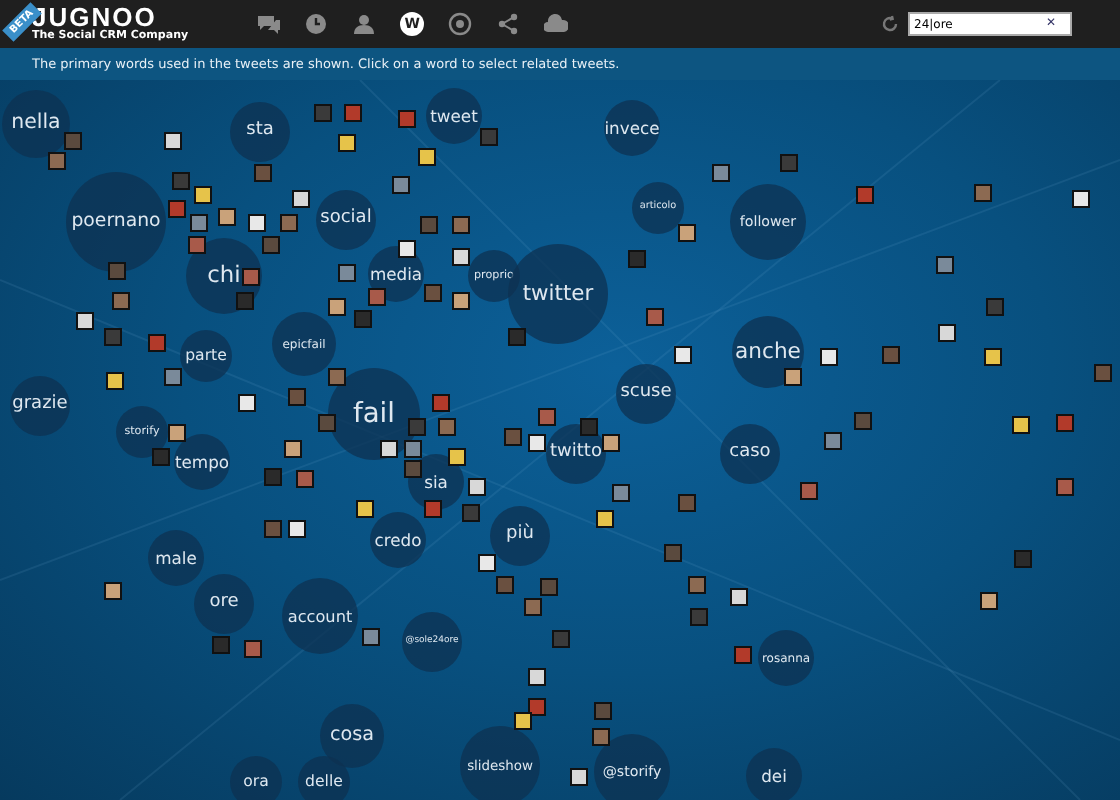 This screenshot has height=800, width=1120. I want to click on word-bubble: invece, so click(632, 128).